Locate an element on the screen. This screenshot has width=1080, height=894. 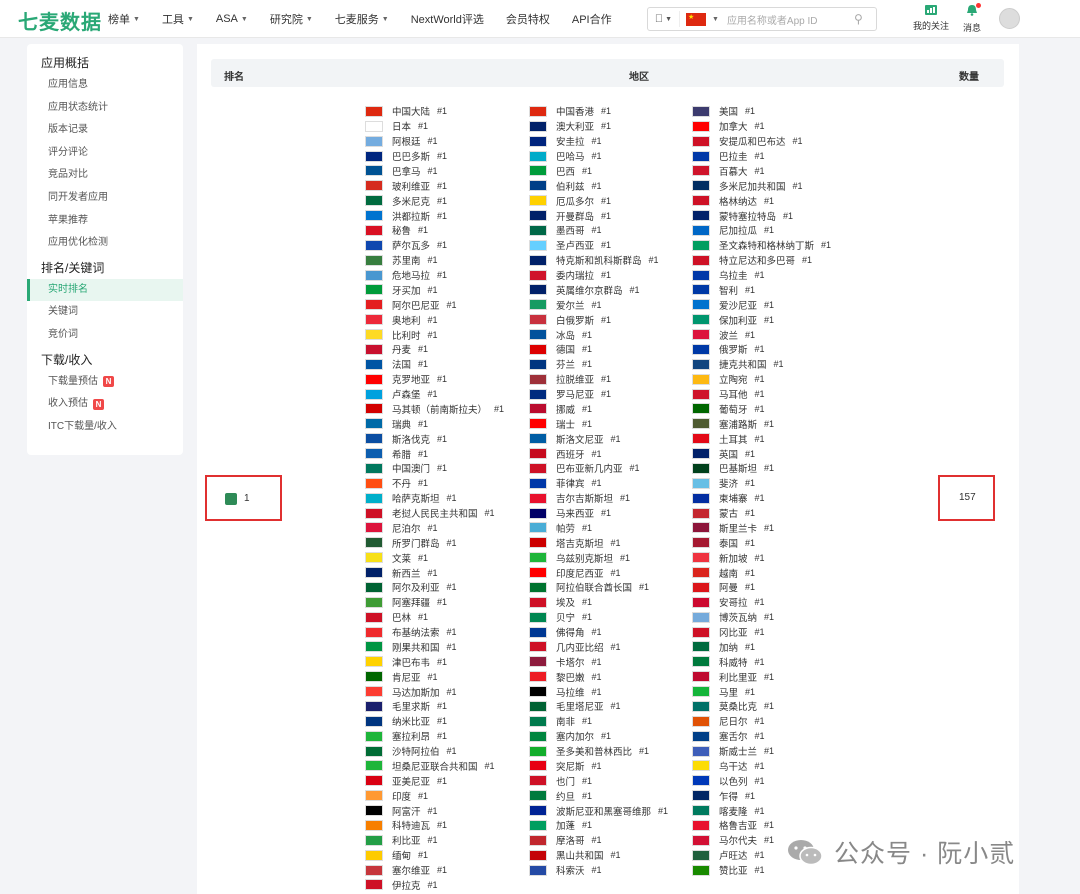
my-follow-label: 我的关注 is located at coordinates (931, 26).